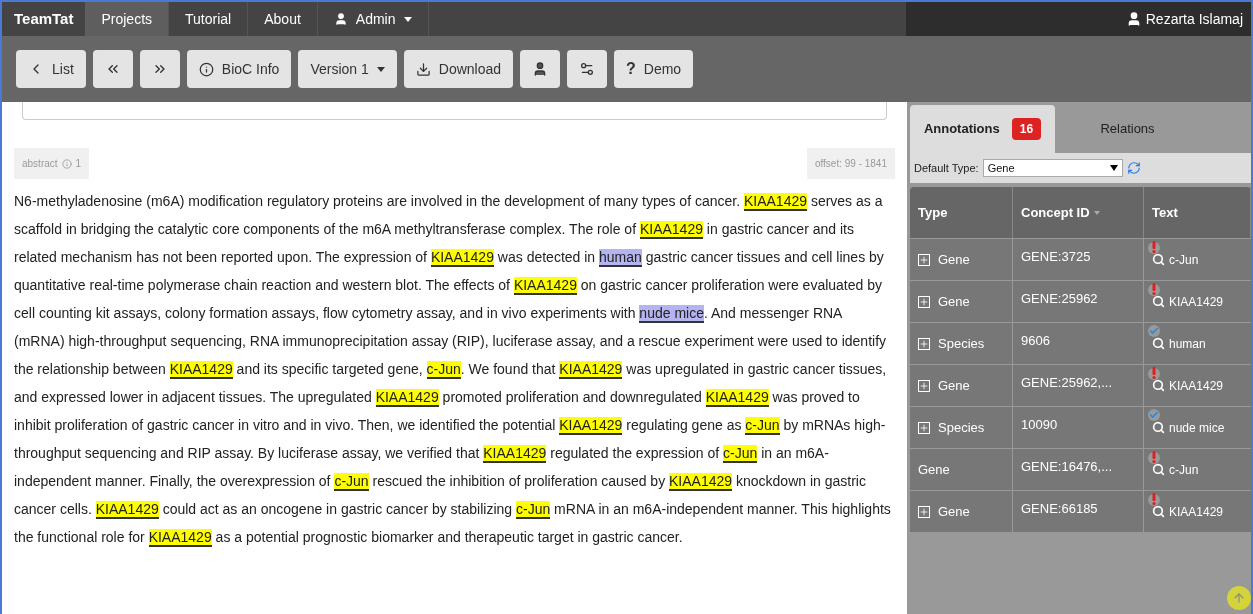  What do you see at coordinates (933, 212) in the screenshot?
I see `column-header: Type` at bounding box center [933, 212].